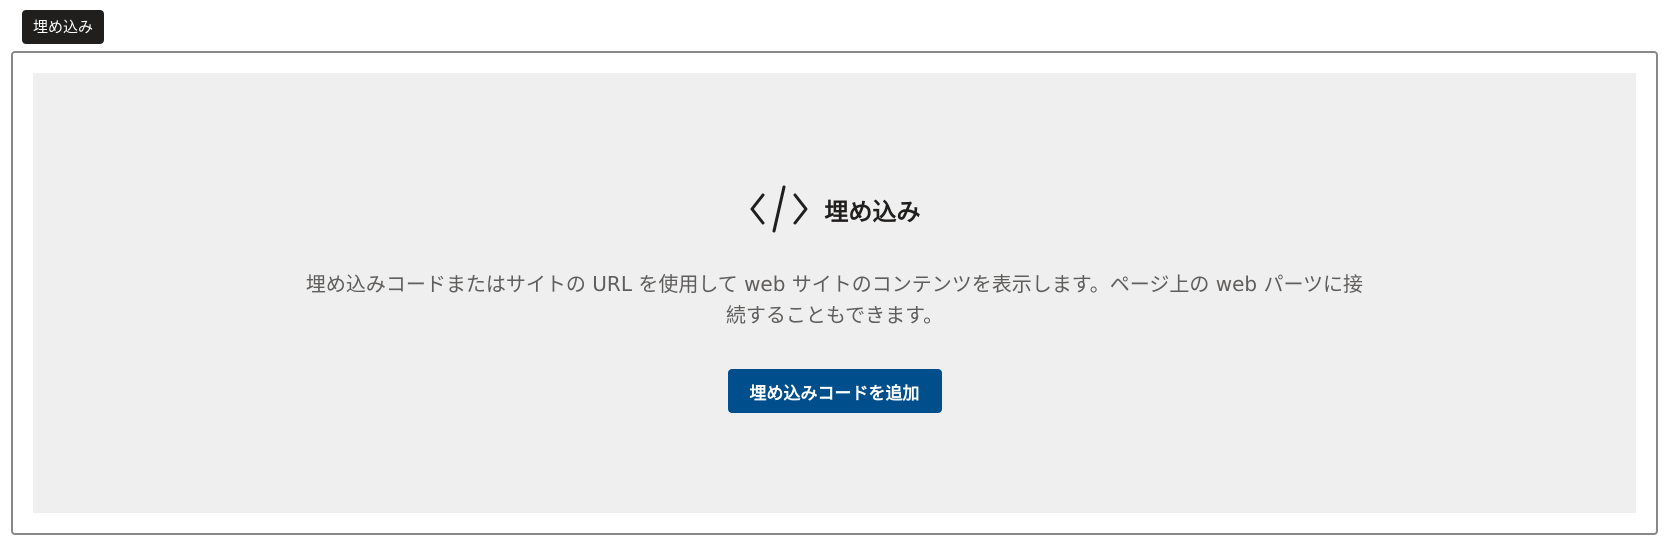 Image resolution: width=1667 pixels, height=548 pixels. I want to click on placeholder-title: 埋め込み, so click(872, 211).